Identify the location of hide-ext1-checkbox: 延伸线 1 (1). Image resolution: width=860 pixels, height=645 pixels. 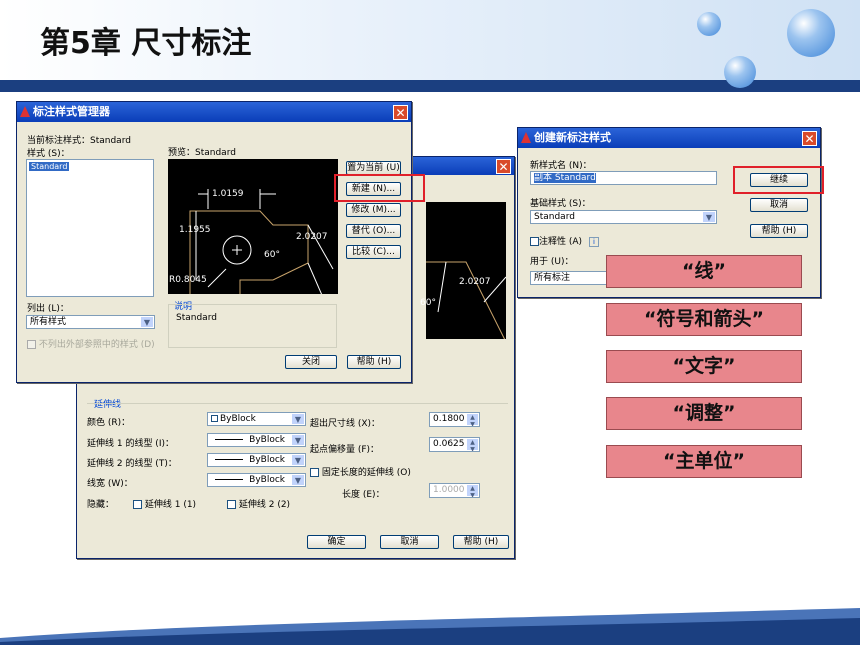
(164, 503).